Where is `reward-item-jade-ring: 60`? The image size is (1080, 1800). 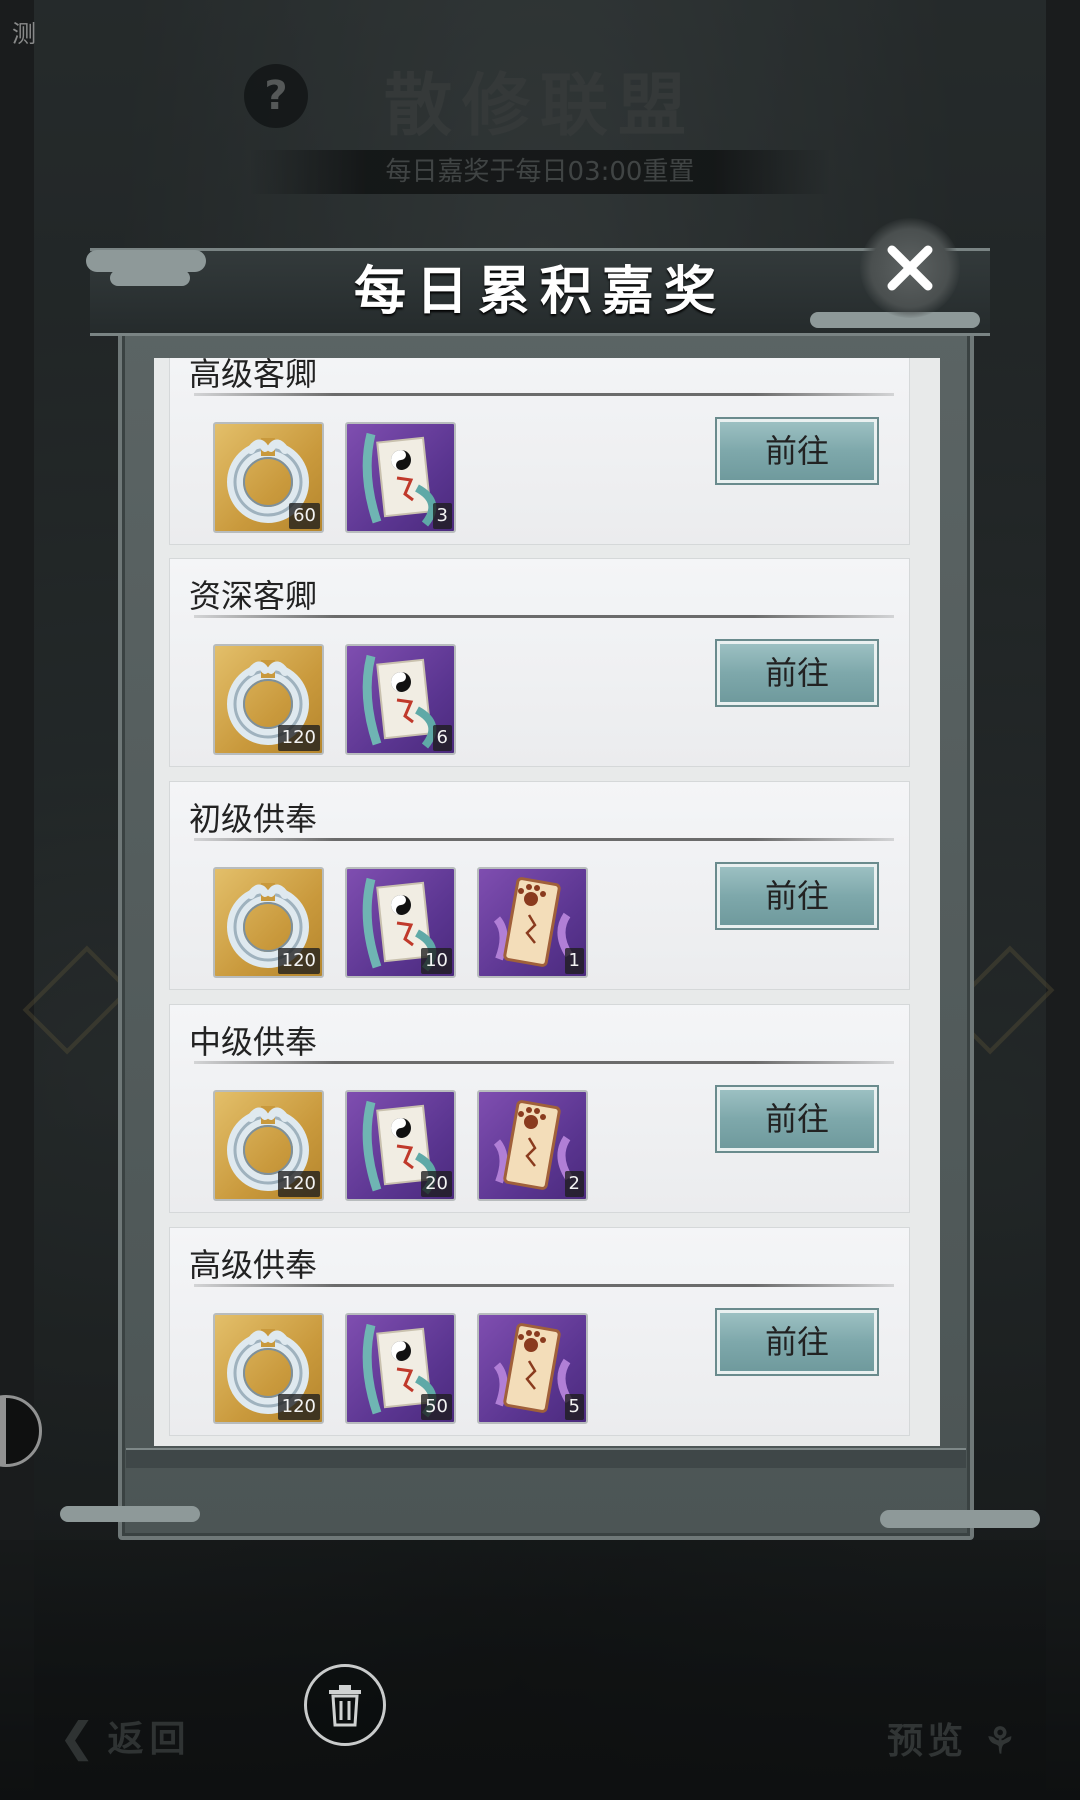
reward-item-jade-ring: 60 is located at coordinates (268, 477).